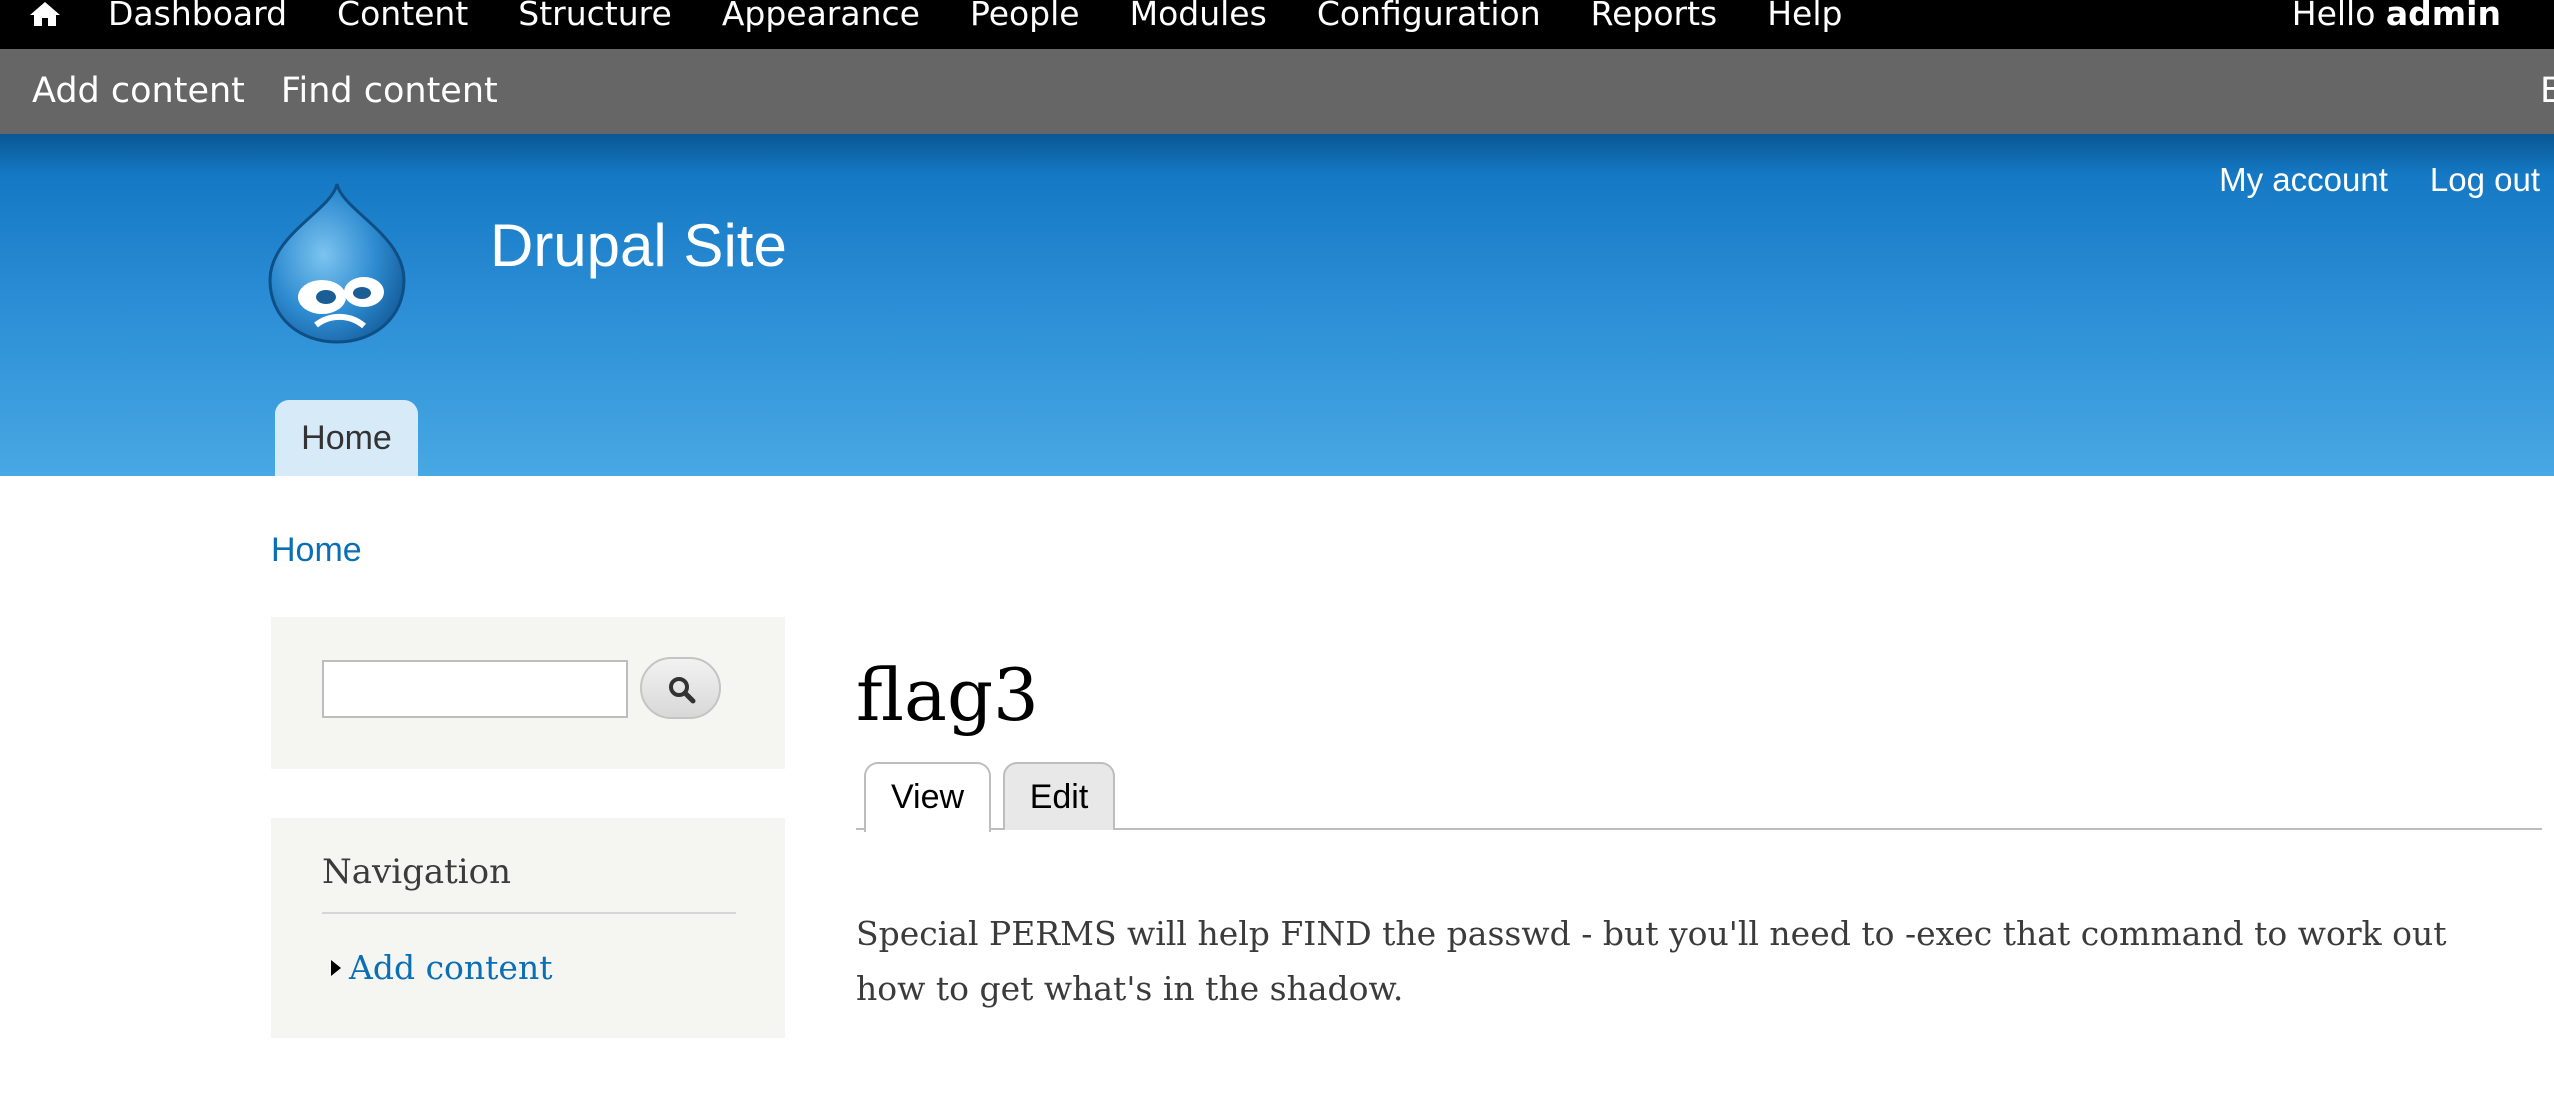 This screenshot has width=2554, height=1104. What do you see at coordinates (389, 91) in the screenshot?
I see `shortcut-find-content: Find content` at bounding box center [389, 91].